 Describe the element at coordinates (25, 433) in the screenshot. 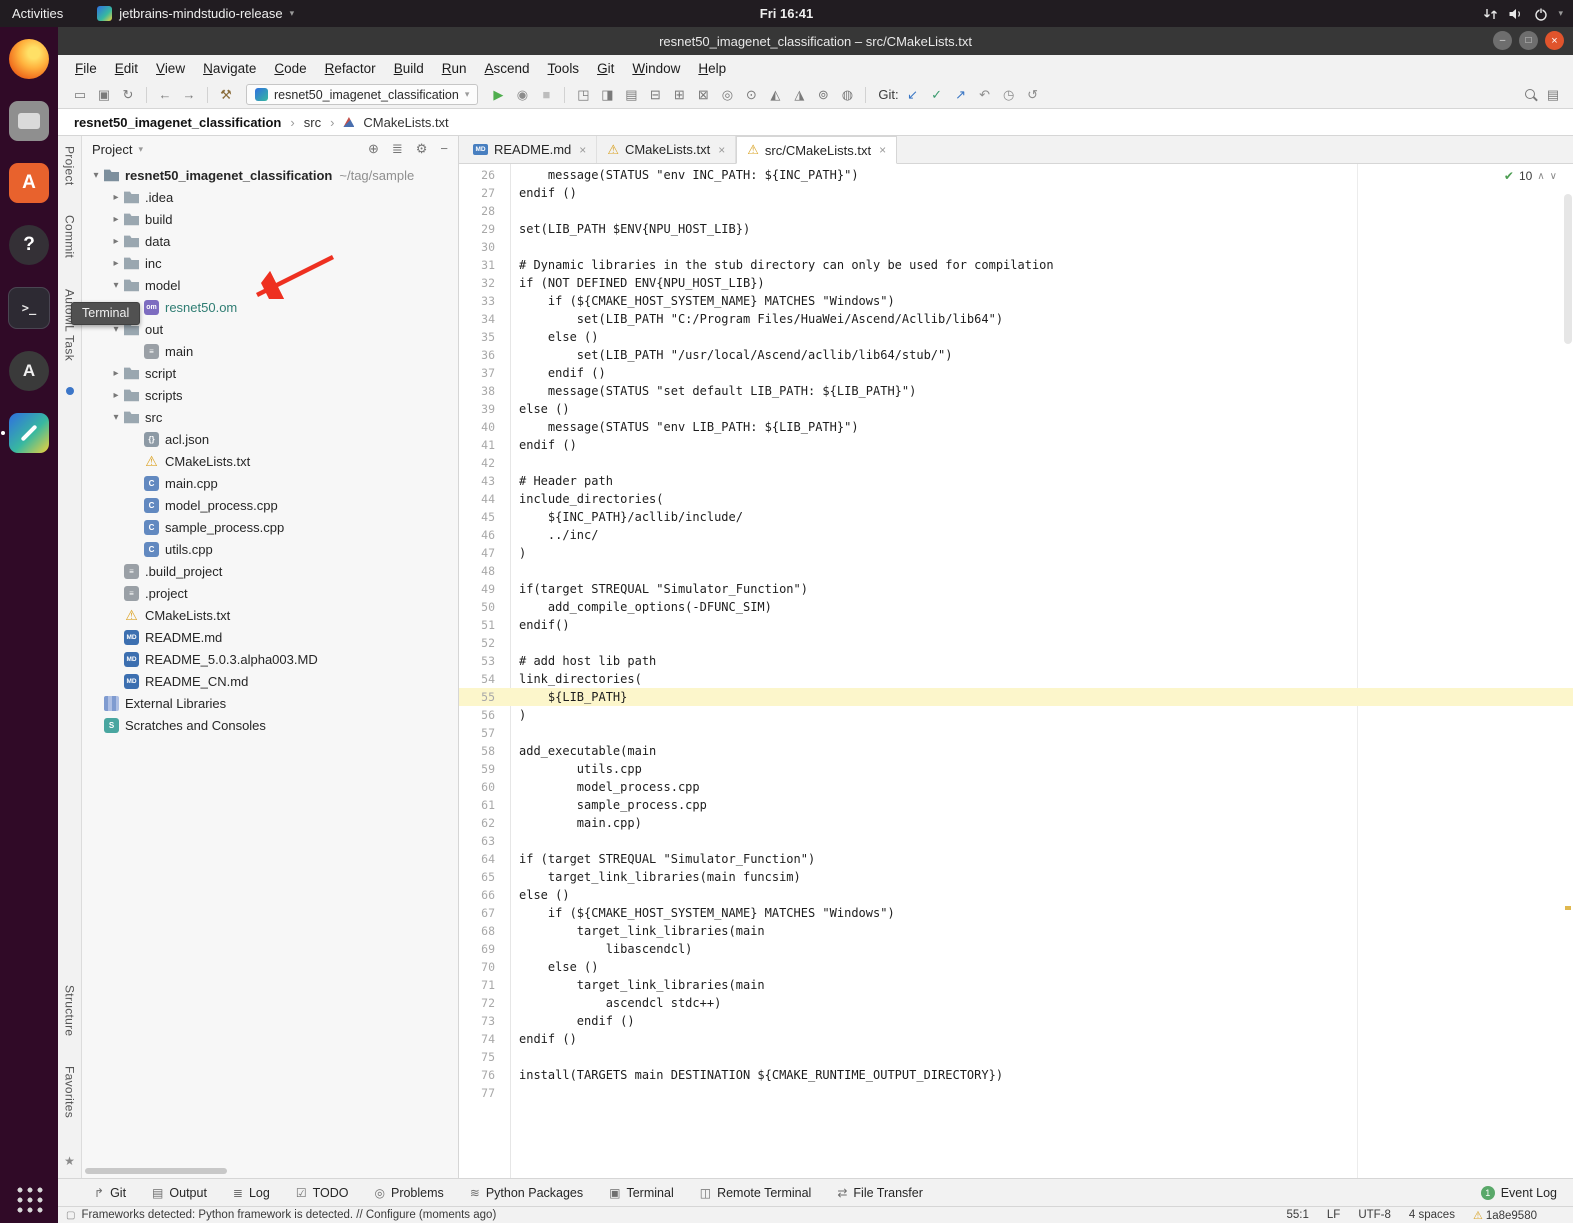

I see `mindstudio-icon` at that location.